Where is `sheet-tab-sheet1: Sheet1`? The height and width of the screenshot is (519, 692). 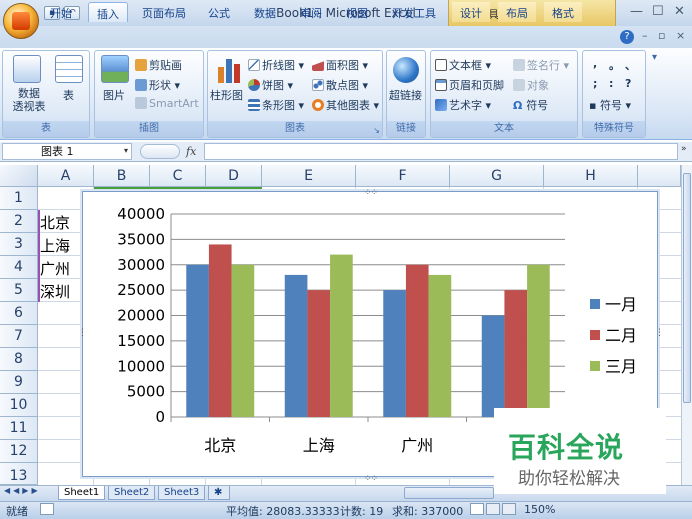
sheet-tab-sheet1: Sheet1 is located at coordinates (82, 493).